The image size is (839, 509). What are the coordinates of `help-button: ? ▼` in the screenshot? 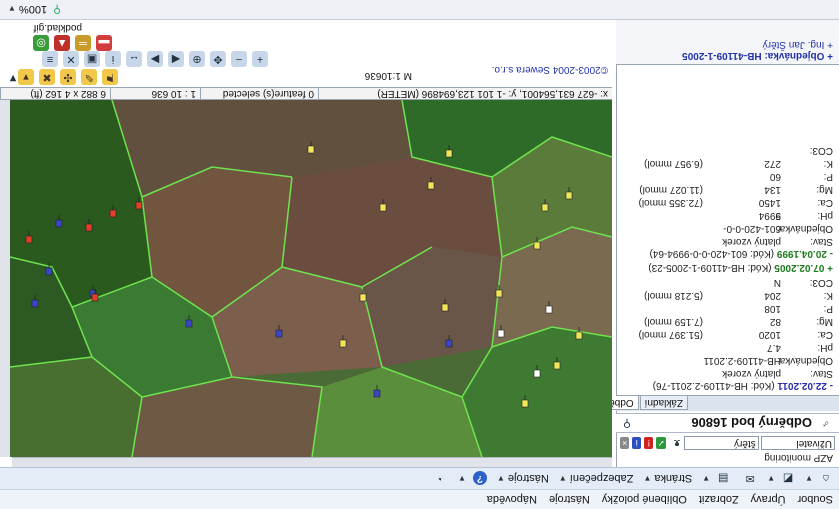 It's located at (472, 478).